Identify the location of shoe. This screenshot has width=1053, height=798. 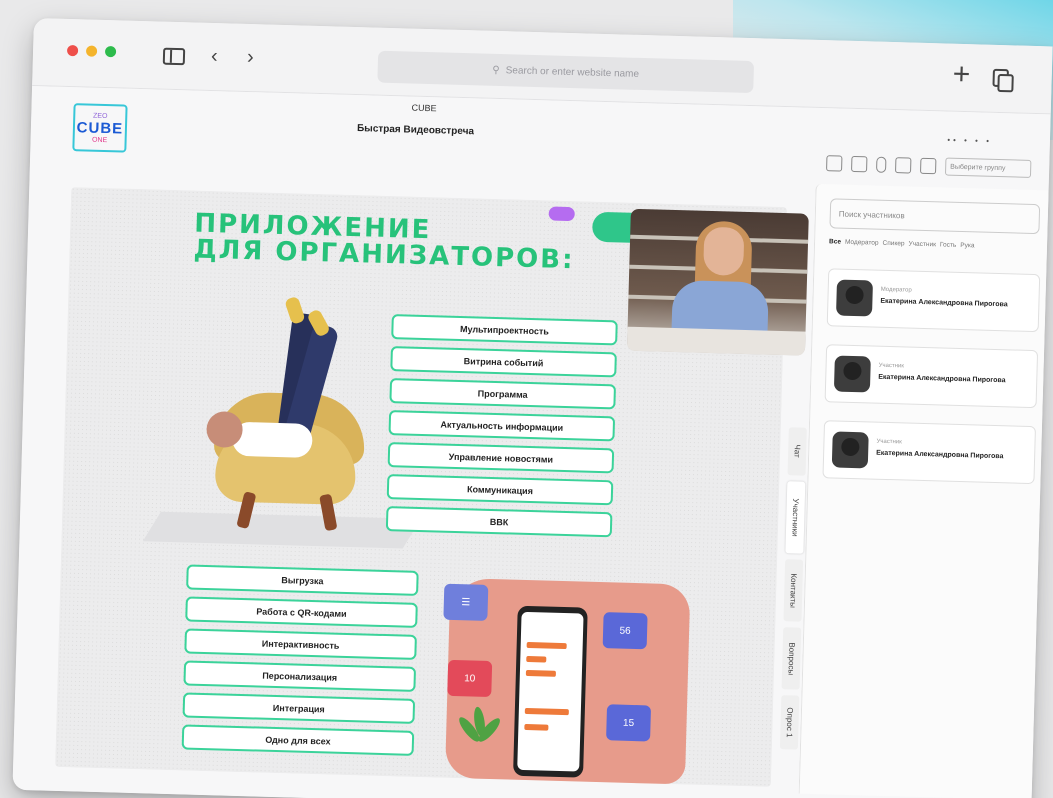
(295, 310).